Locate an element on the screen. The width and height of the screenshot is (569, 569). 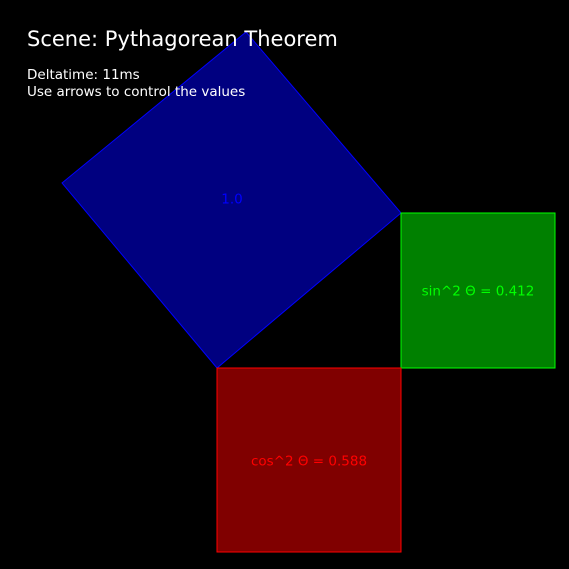
scene-title: Scene: Pythagorean Theorem is located at coordinates (182, 39).